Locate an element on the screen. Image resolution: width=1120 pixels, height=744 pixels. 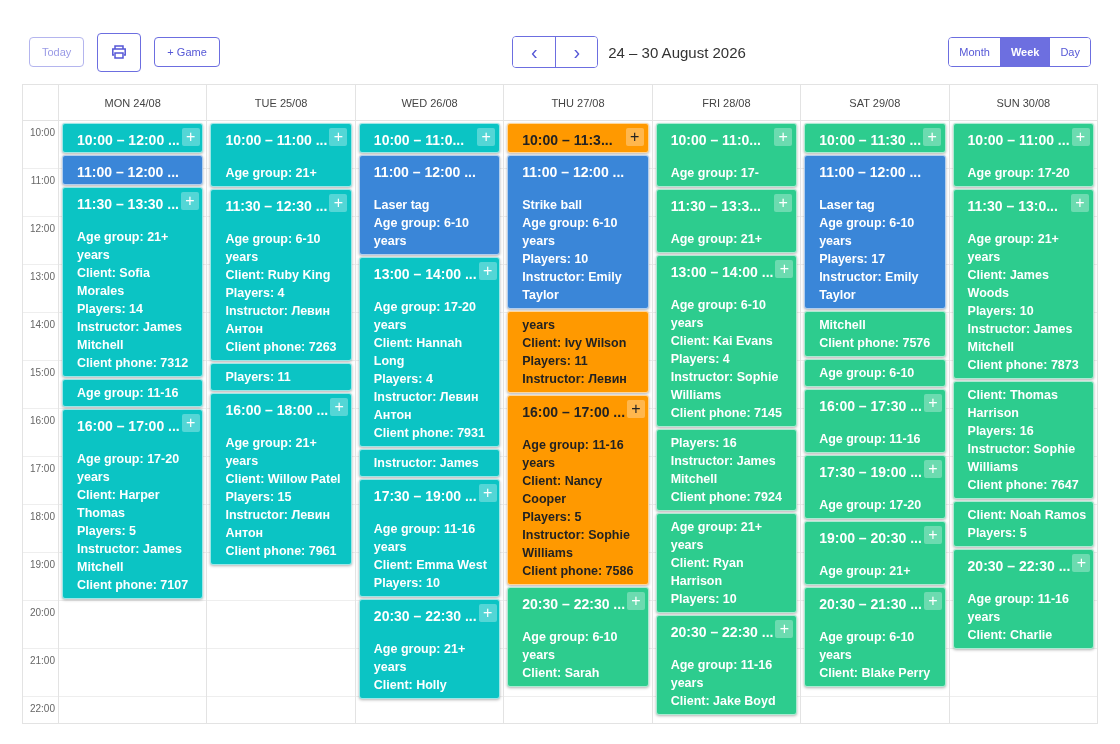
event-card: 10:00 – 11:30 ... + is located at coordinates (875, 138).